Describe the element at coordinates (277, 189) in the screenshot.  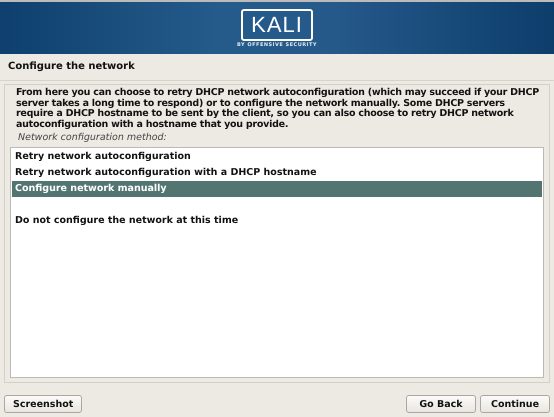
I see `list-item: Configure network manually` at that location.